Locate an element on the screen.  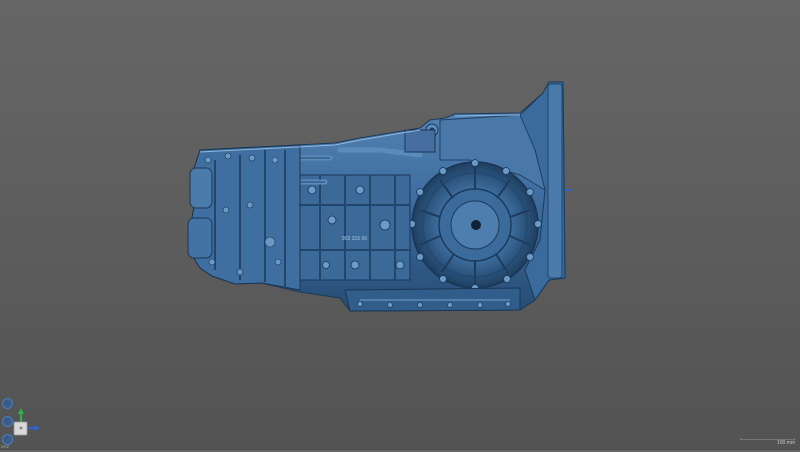
viewport-edge-marker is located at coordinates (568, 190).